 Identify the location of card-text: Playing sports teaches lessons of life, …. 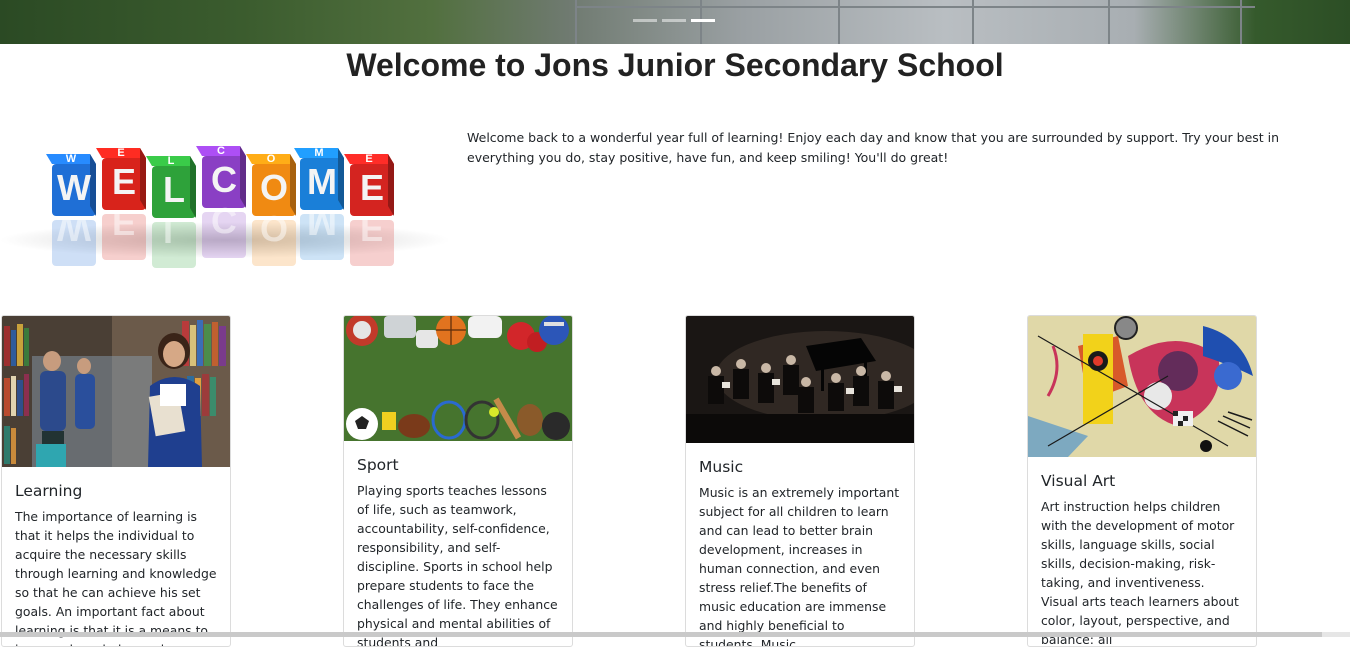
(457, 565).